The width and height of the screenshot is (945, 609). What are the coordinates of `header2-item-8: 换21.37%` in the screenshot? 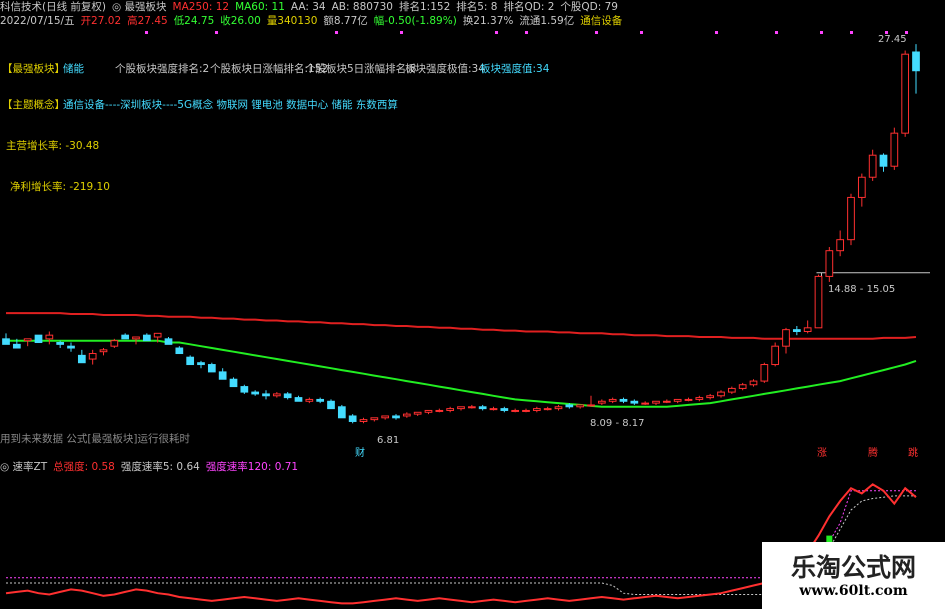 It's located at (488, 21).